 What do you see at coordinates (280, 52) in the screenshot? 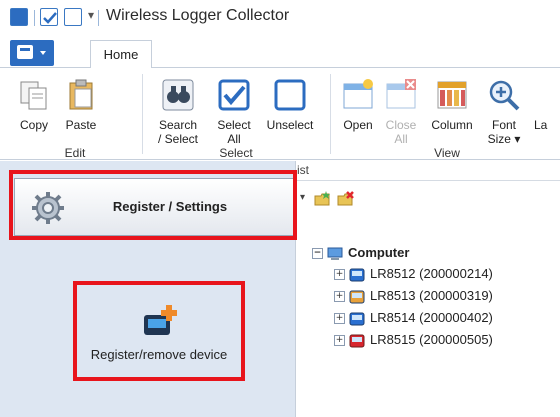
I see `tab-strip` at bounding box center [280, 52].